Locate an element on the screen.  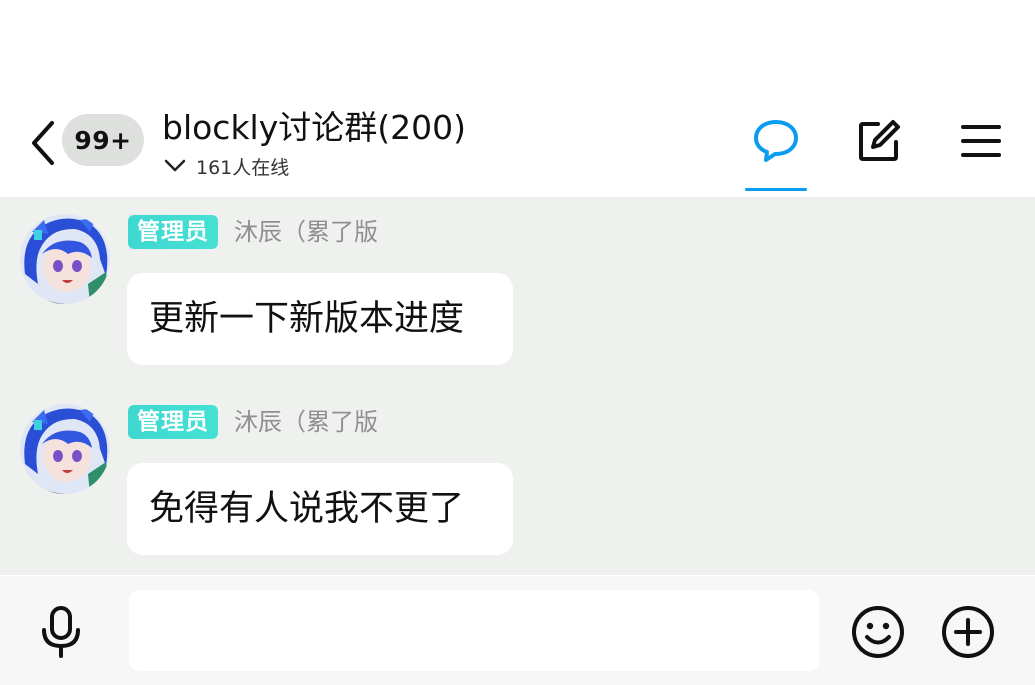
emoji-icon is located at coordinates (878, 632).